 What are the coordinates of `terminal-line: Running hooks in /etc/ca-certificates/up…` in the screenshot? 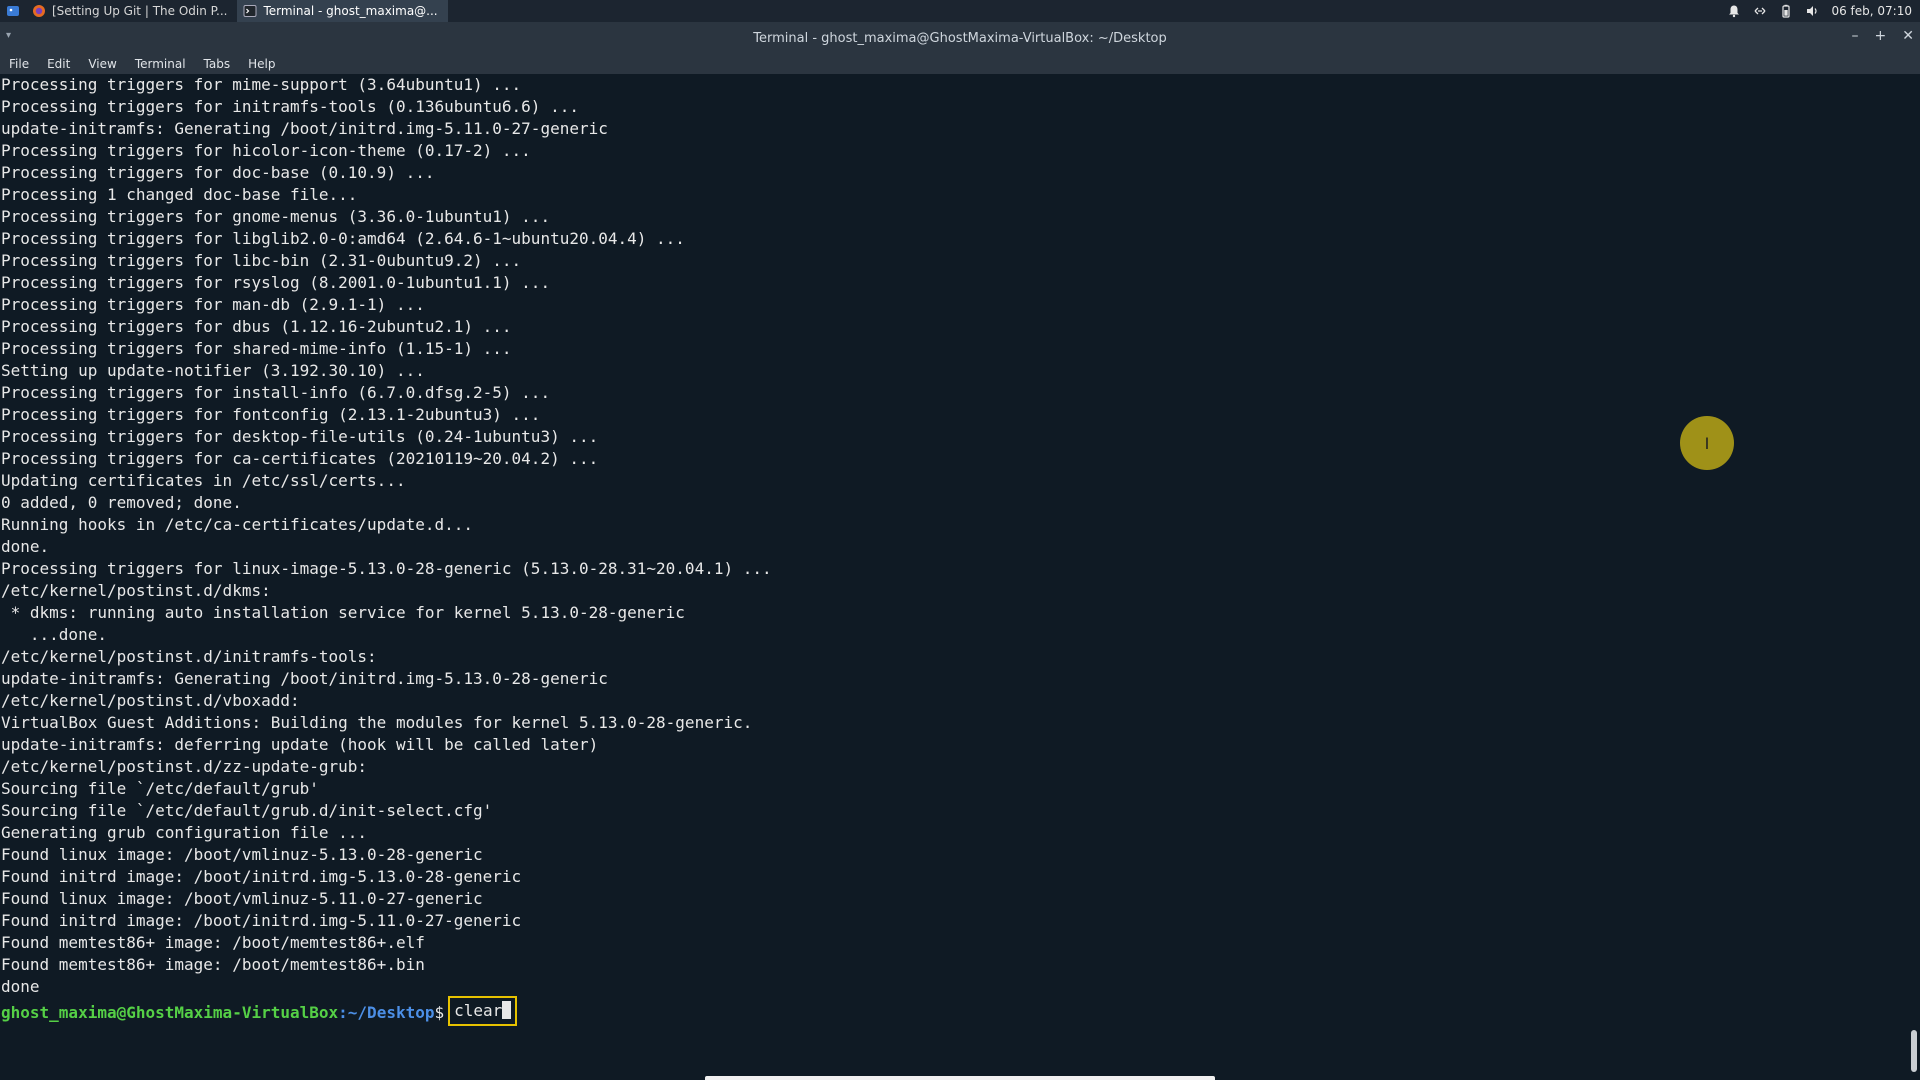 It's located at (237, 524).